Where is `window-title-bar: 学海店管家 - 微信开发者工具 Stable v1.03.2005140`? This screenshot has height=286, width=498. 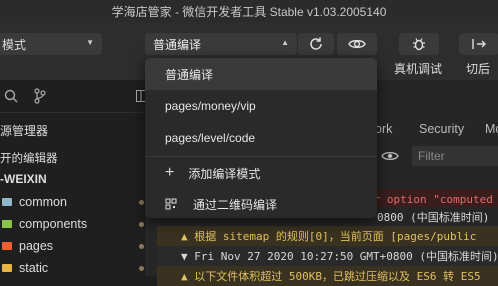 window-title-bar: 学海店管家 - 微信开发者工具 Stable v1.03.2005140 is located at coordinates (249, 11).